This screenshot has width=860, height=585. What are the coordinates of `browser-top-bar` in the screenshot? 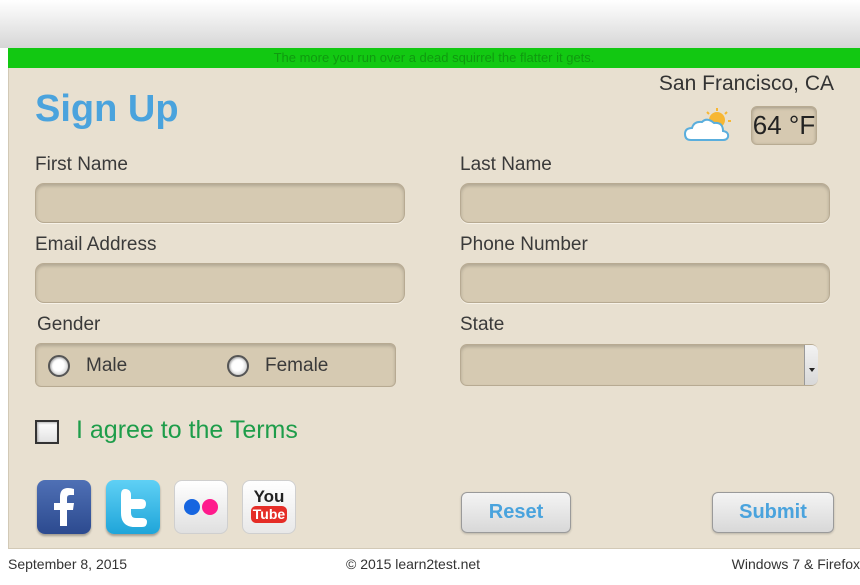 It's located at (430, 24).